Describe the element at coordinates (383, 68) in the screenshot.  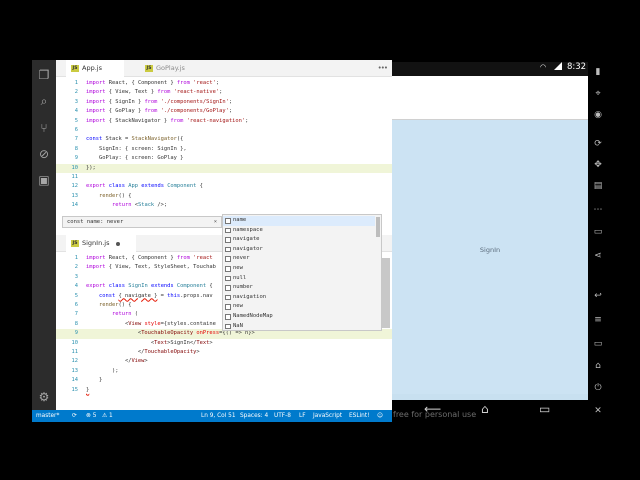
I see `more-actions-icon: •••` at that location.